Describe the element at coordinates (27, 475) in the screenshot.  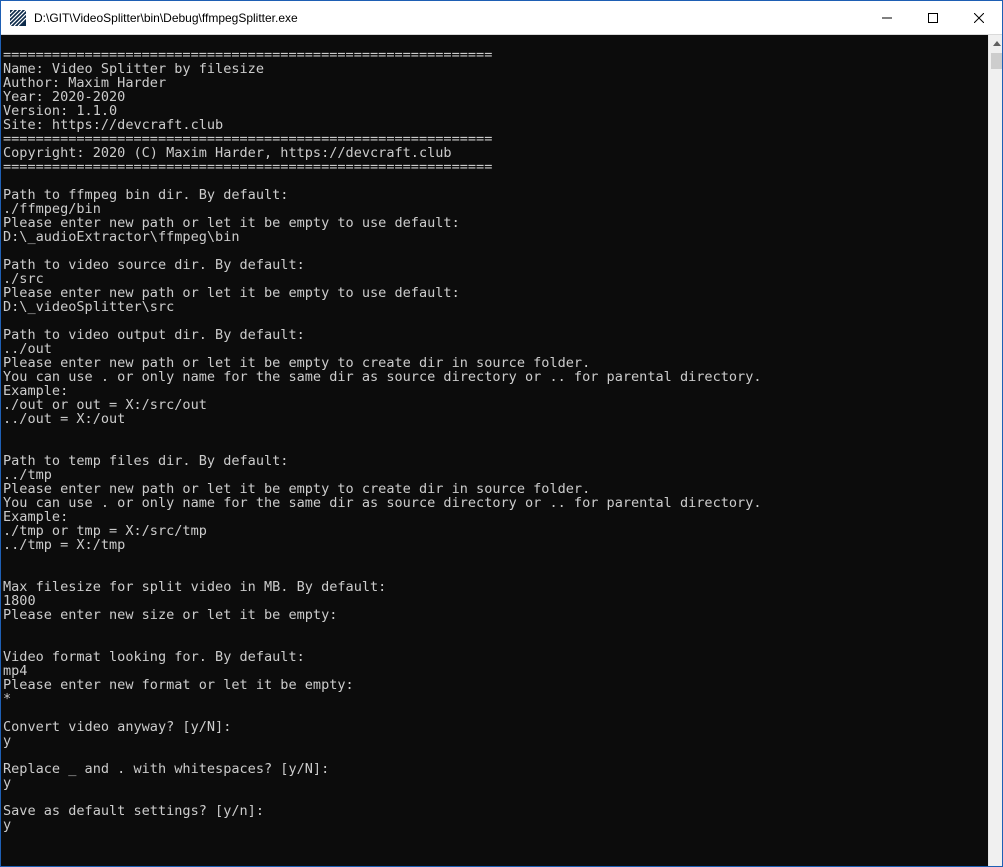
I see `console-line: ../tmp` at that location.